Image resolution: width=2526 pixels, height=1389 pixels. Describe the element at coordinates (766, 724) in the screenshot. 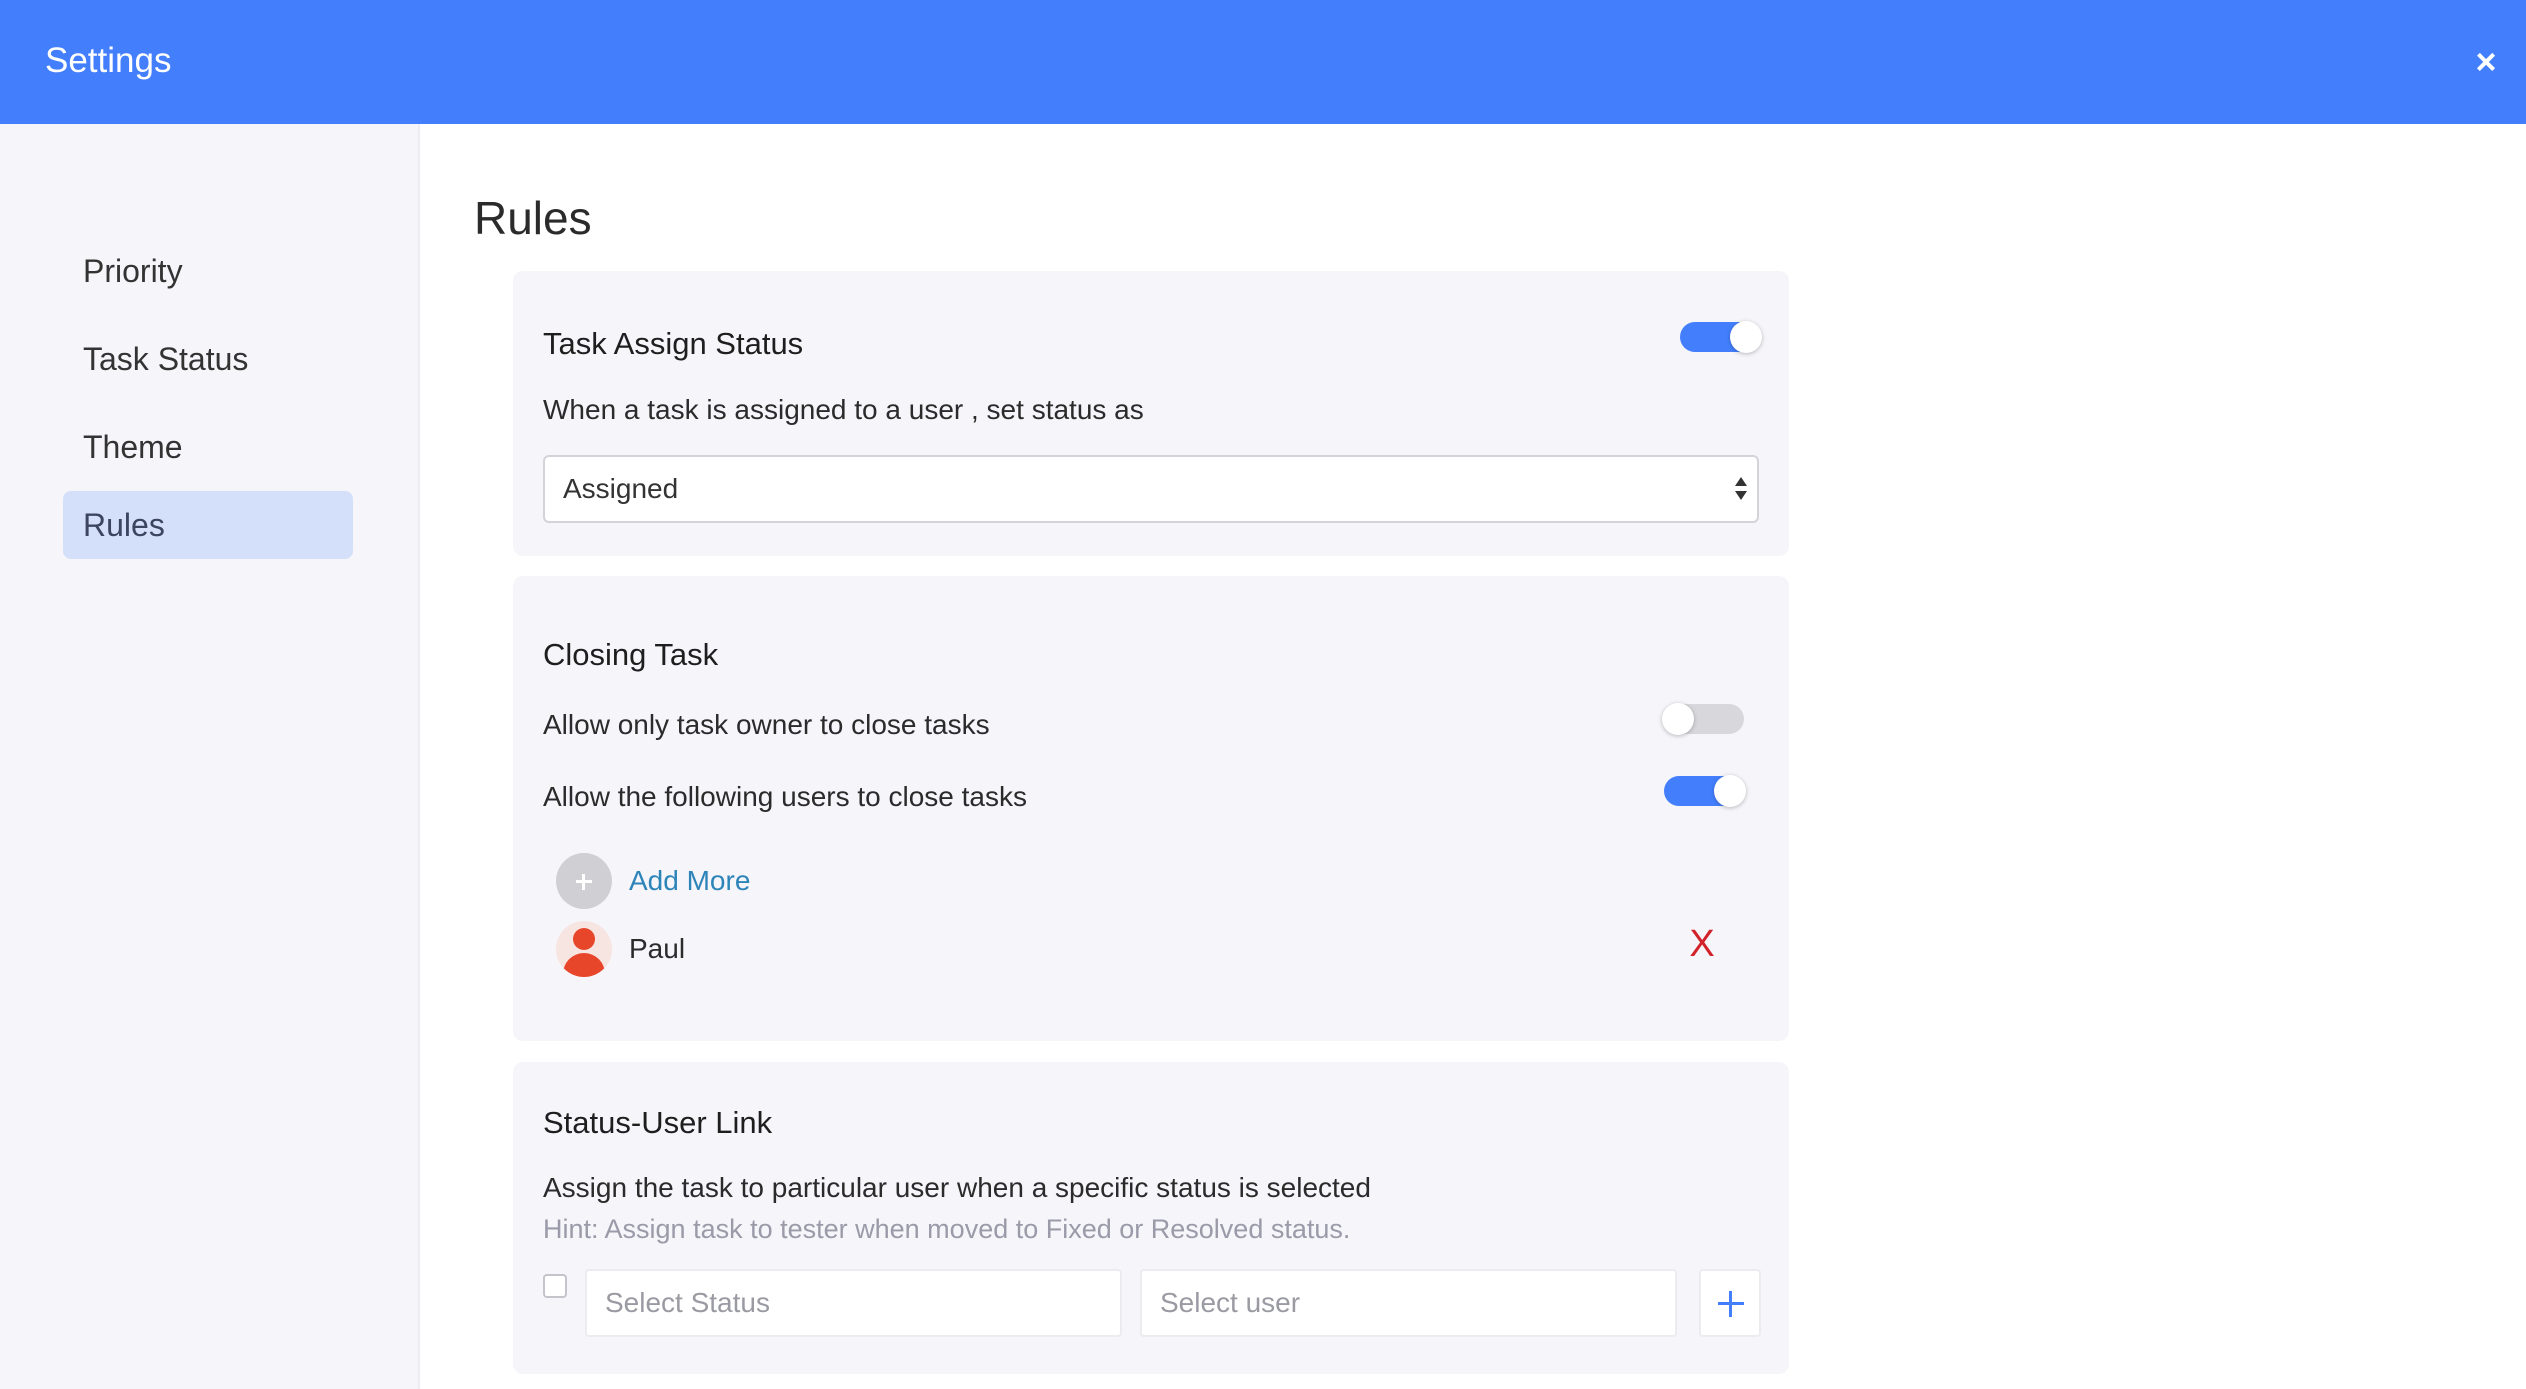

I see `owner-only-label: Allow only task owner to close tasks` at that location.